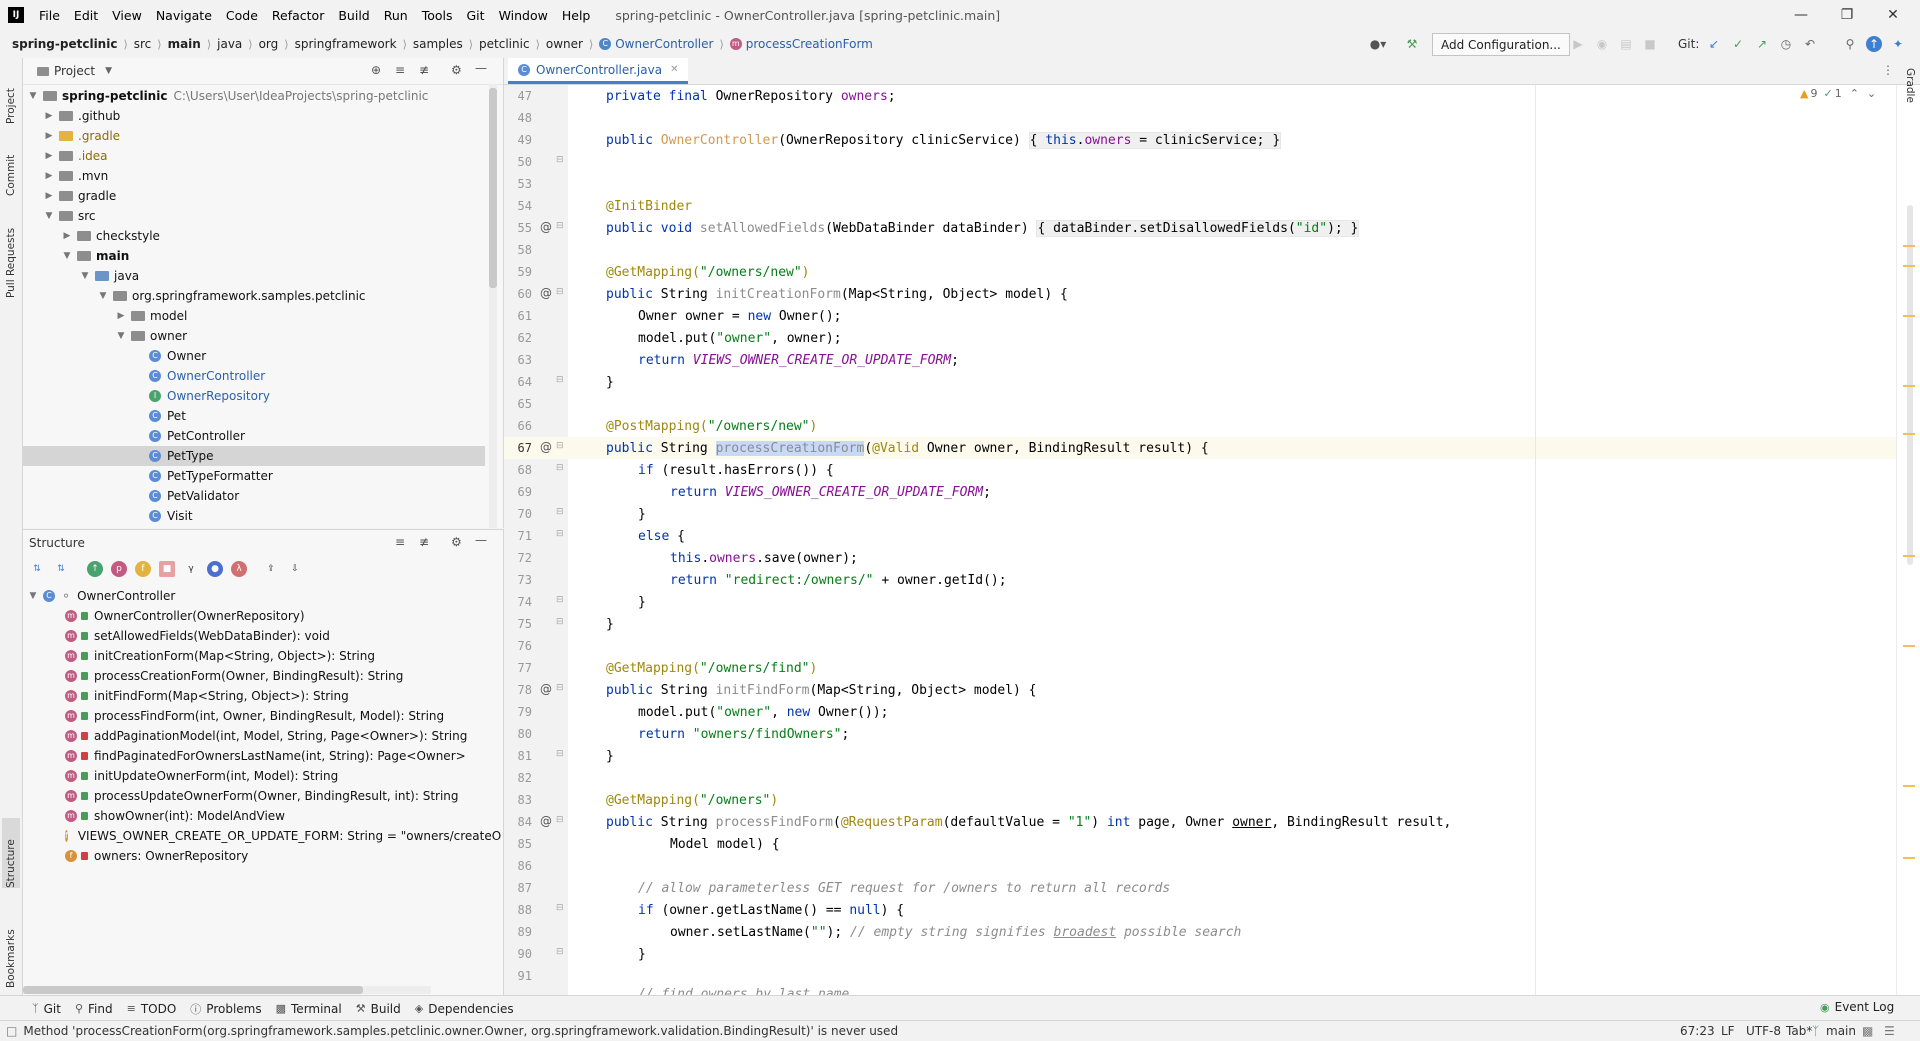 The width and height of the screenshot is (1920, 1041). What do you see at coordinates (127, 15) in the screenshot?
I see `menu-view: View` at bounding box center [127, 15].